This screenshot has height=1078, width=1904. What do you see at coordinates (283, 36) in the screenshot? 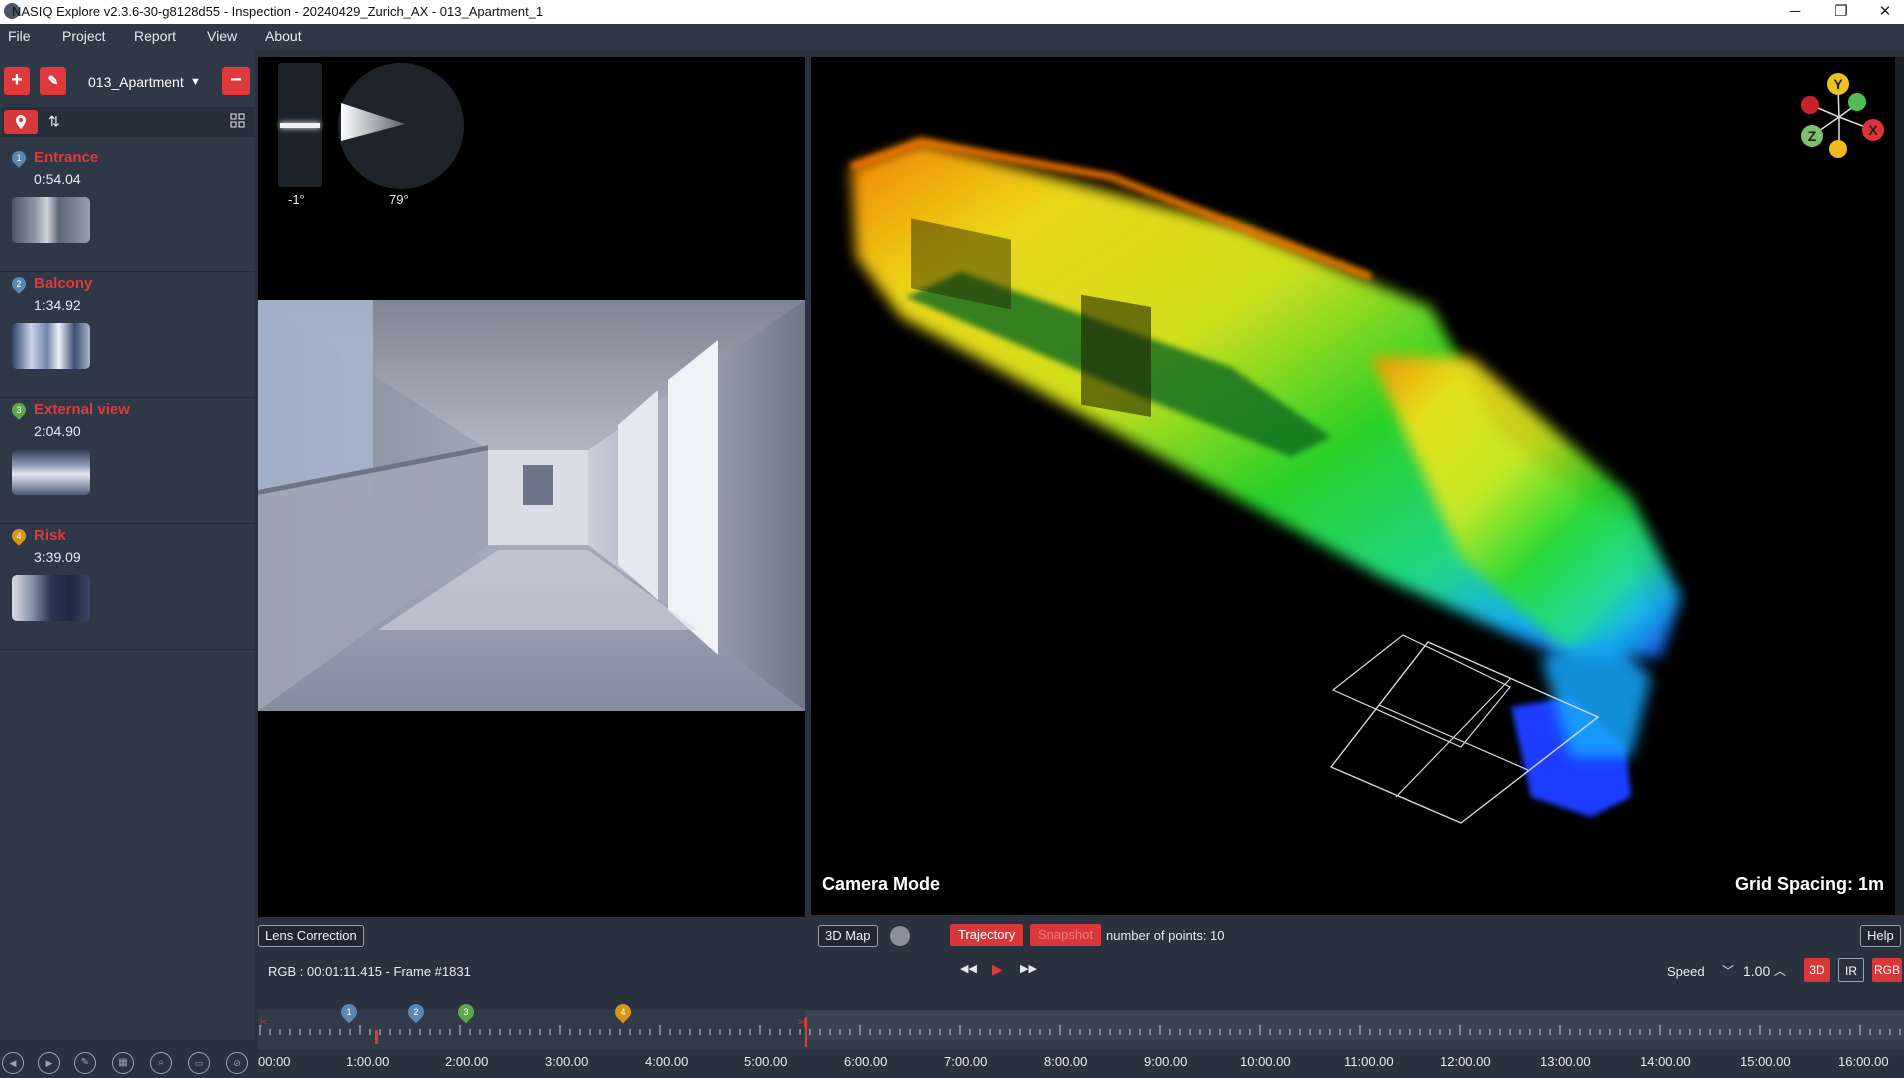
I see `menu-about: About` at bounding box center [283, 36].